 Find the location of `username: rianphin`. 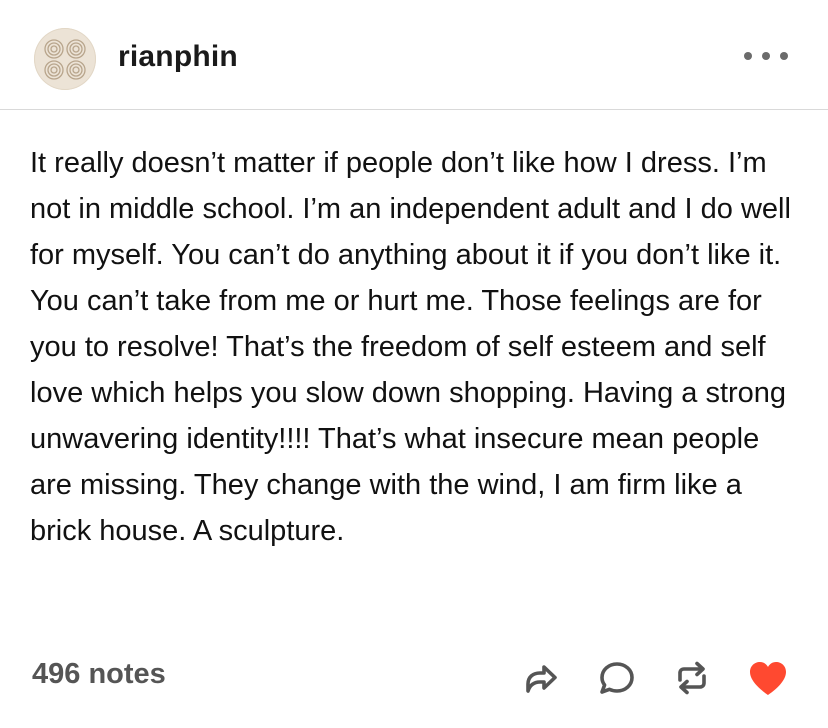

username: rianphin is located at coordinates (178, 57).